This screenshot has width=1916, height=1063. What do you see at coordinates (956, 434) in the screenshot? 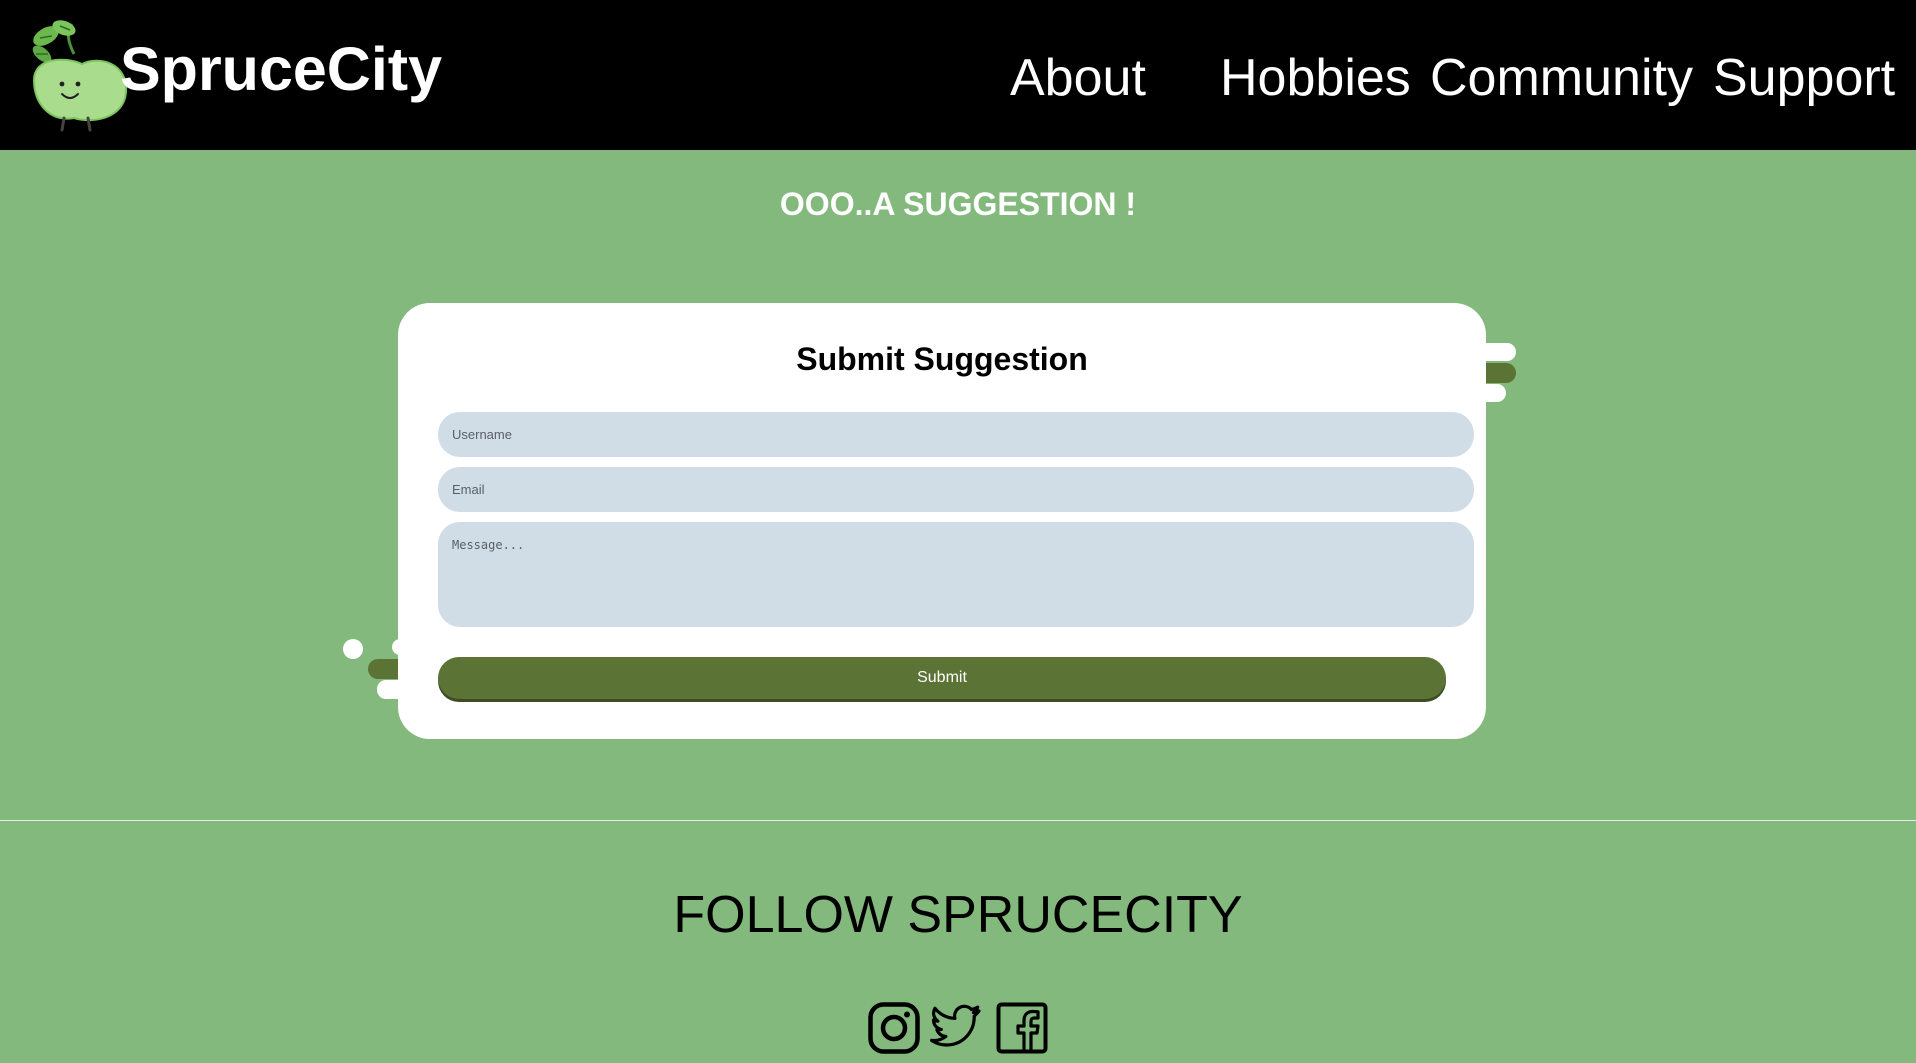
I see `username-input` at bounding box center [956, 434].